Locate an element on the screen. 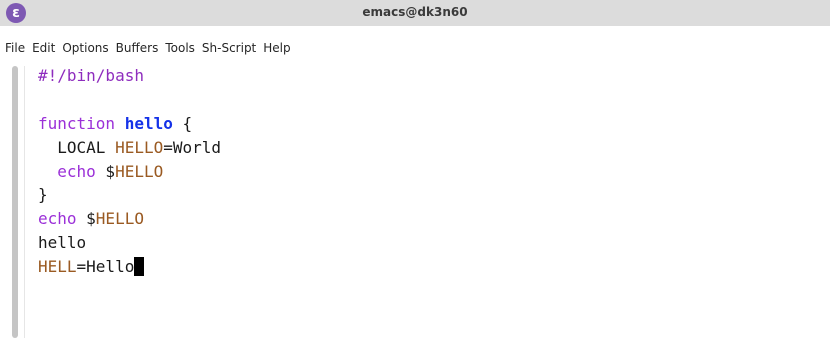 This screenshot has height=338, width=830. menu-file: File is located at coordinates (15, 48).